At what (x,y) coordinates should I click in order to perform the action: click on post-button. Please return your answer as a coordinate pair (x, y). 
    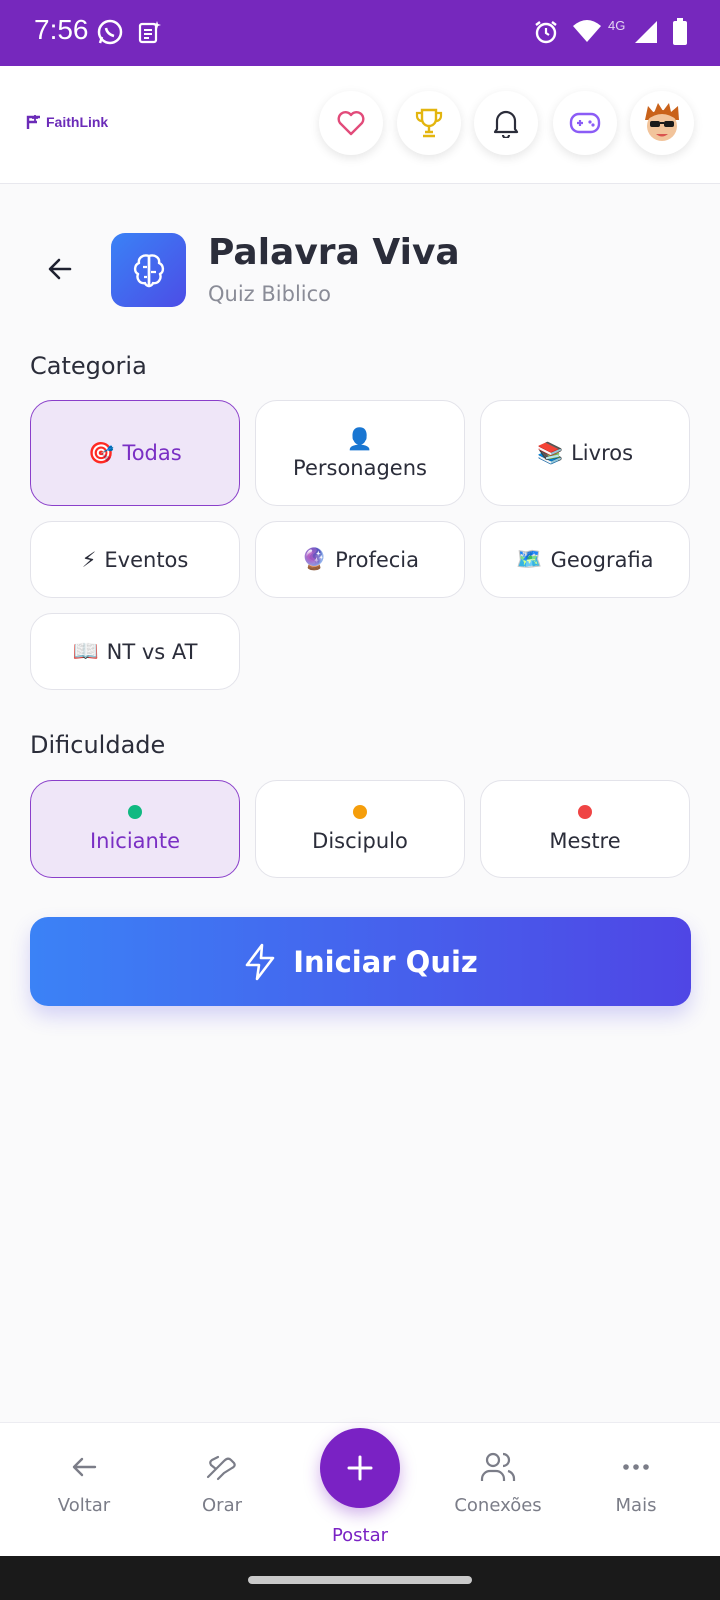
    Looking at the image, I should click on (360, 1468).